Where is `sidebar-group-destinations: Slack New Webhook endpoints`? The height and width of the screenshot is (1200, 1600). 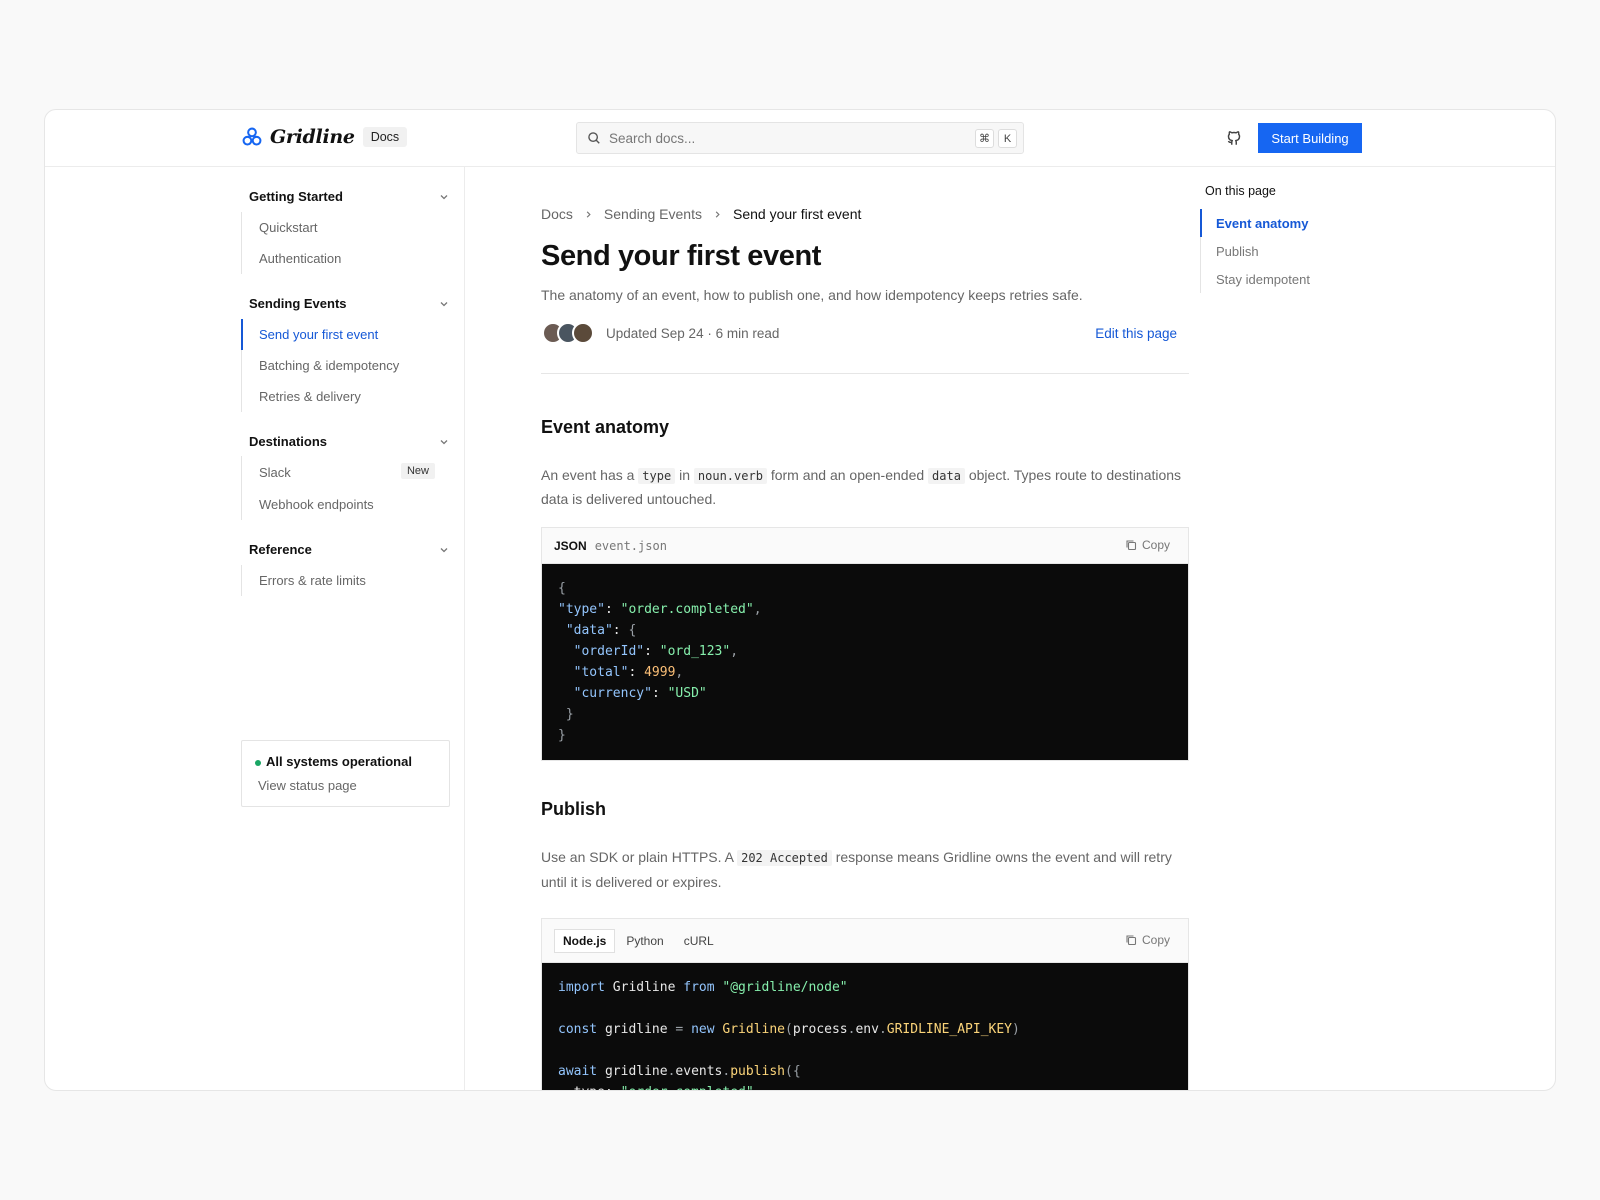
sidebar-group-destinations: Slack New Webhook endpoints is located at coordinates (346, 488).